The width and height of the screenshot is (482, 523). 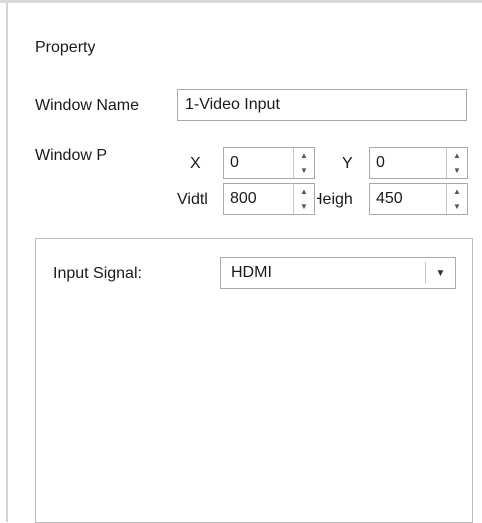 What do you see at coordinates (234, 162) in the screenshot?
I see `x-value: 0` at bounding box center [234, 162].